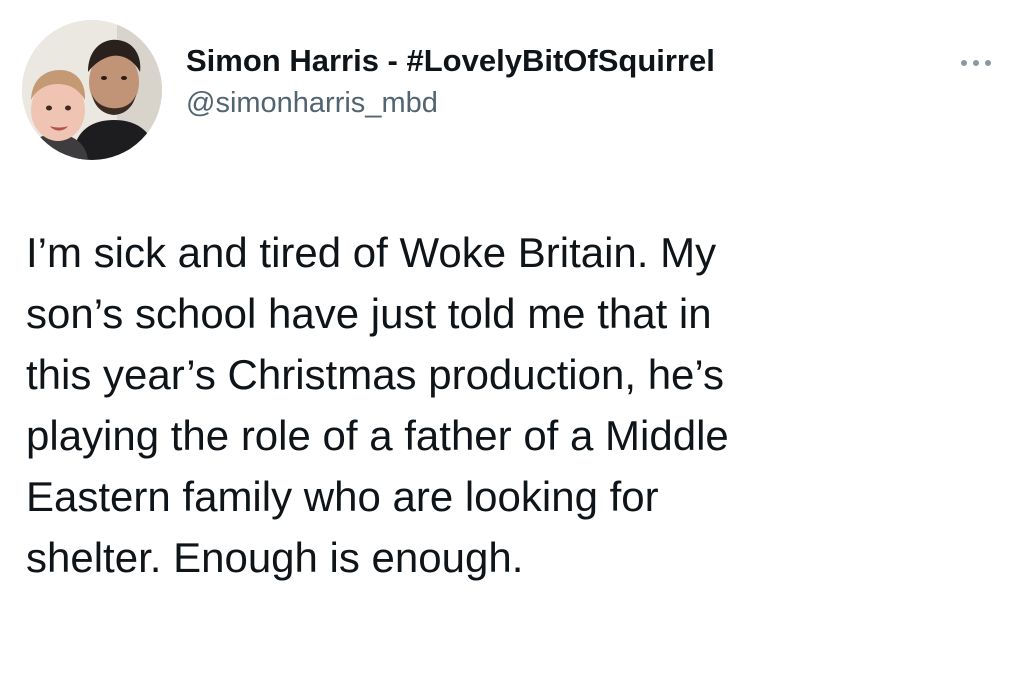 The width and height of the screenshot is (1027, 684). What do you see at coordinates (377, 435) in the screenshot?
I see `tweet-text-line: playing the role of a father of a Middle` at bounding box center [377, 435].